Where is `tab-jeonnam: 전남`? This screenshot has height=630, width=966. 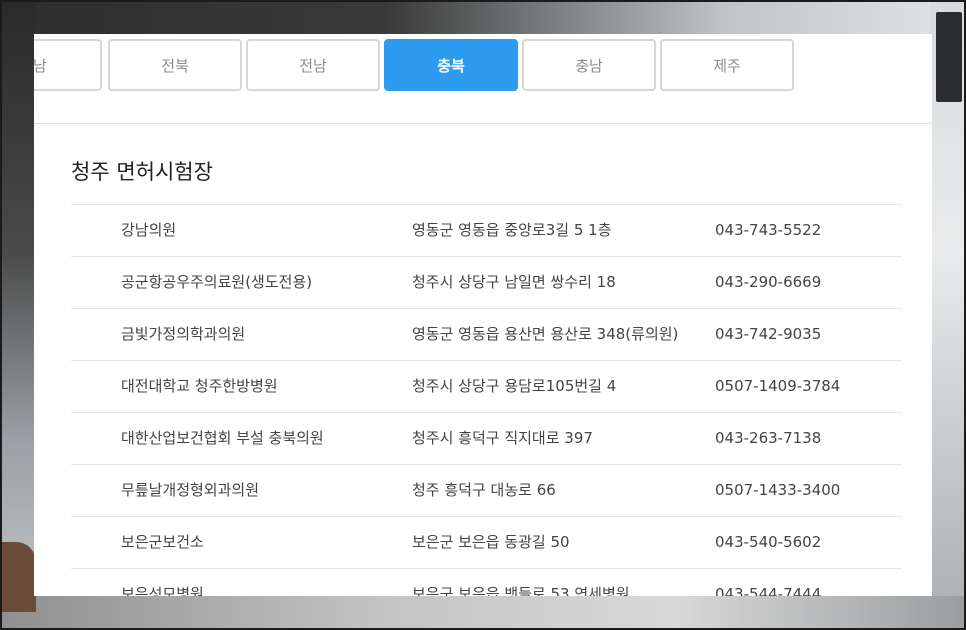 tab-jeonnam: 전남 is located at coordinates (313, 65).